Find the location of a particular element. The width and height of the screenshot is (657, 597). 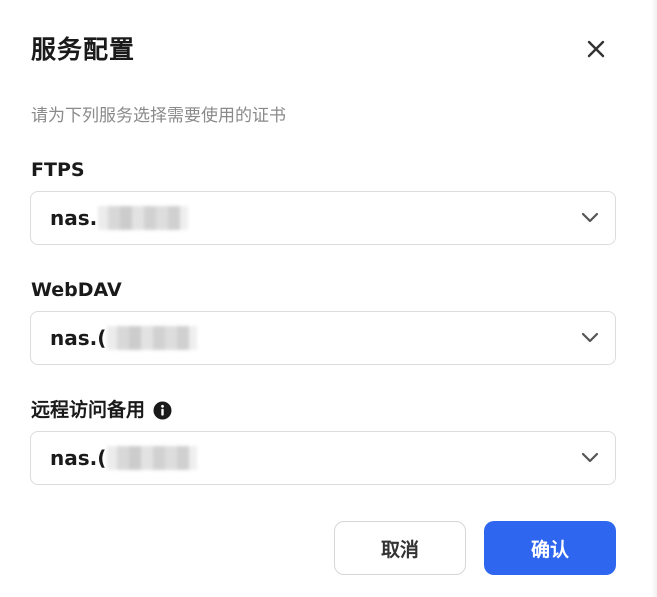

ftps-label-text: FTPS is located at coordinates (58, 170).